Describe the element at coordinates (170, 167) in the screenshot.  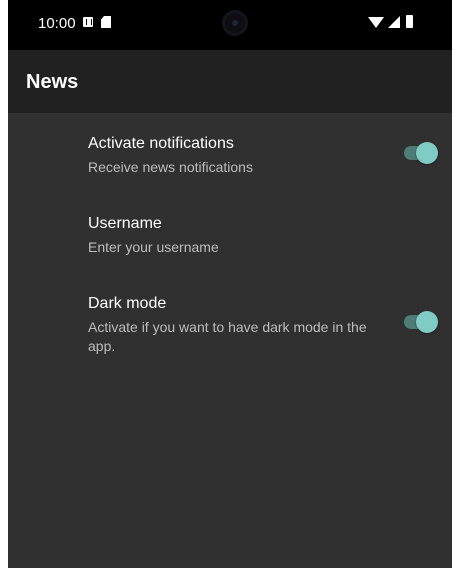
I see `pref-summary: Receive news notifications` at that location.